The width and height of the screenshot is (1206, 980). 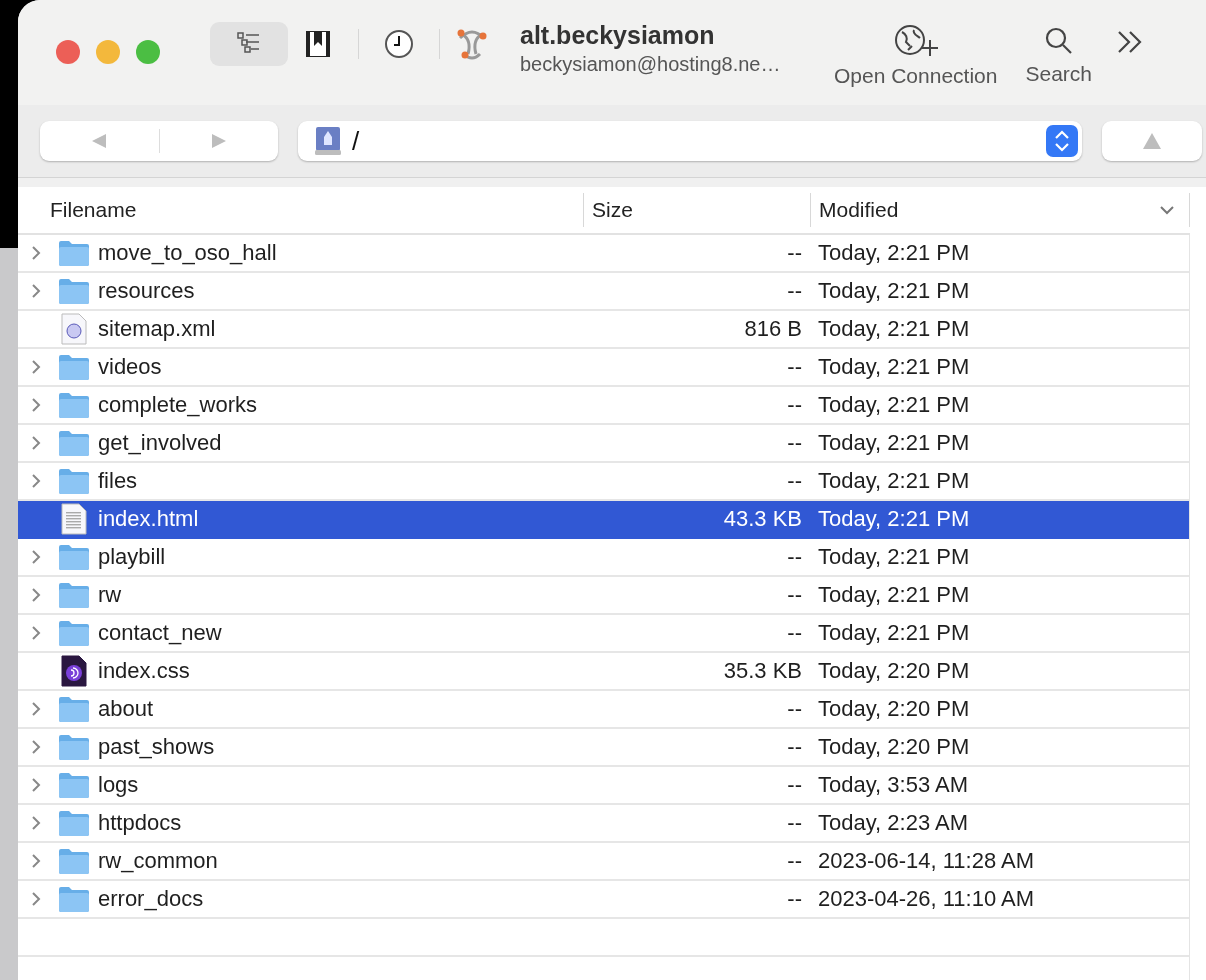 I want to click on stepper-icon, so click(x=1062, y=141).